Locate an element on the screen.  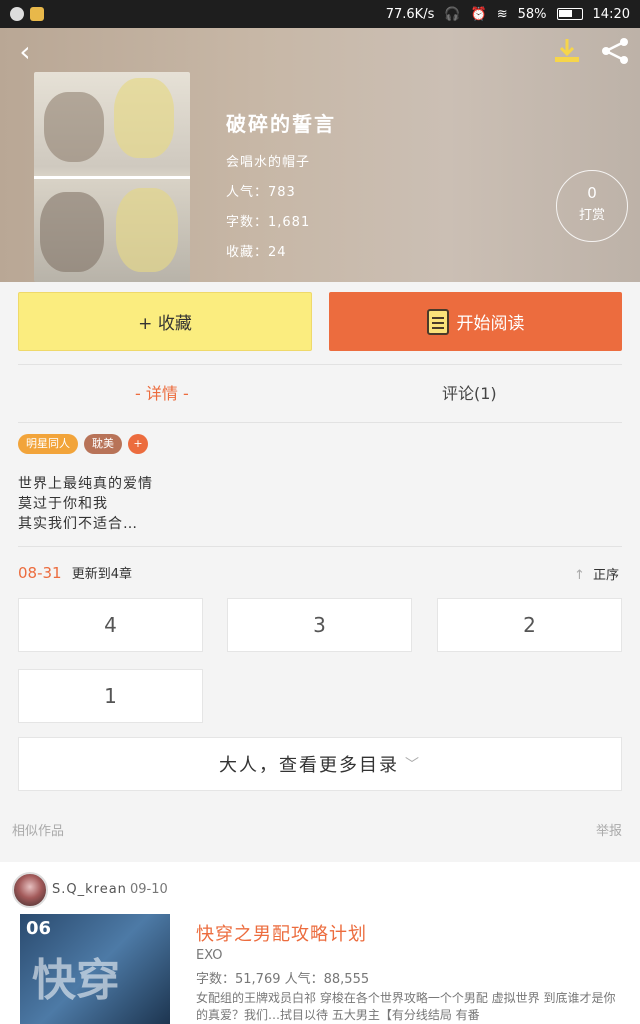
book-popularity: 人气：783 is located at coordinates (261, 192).